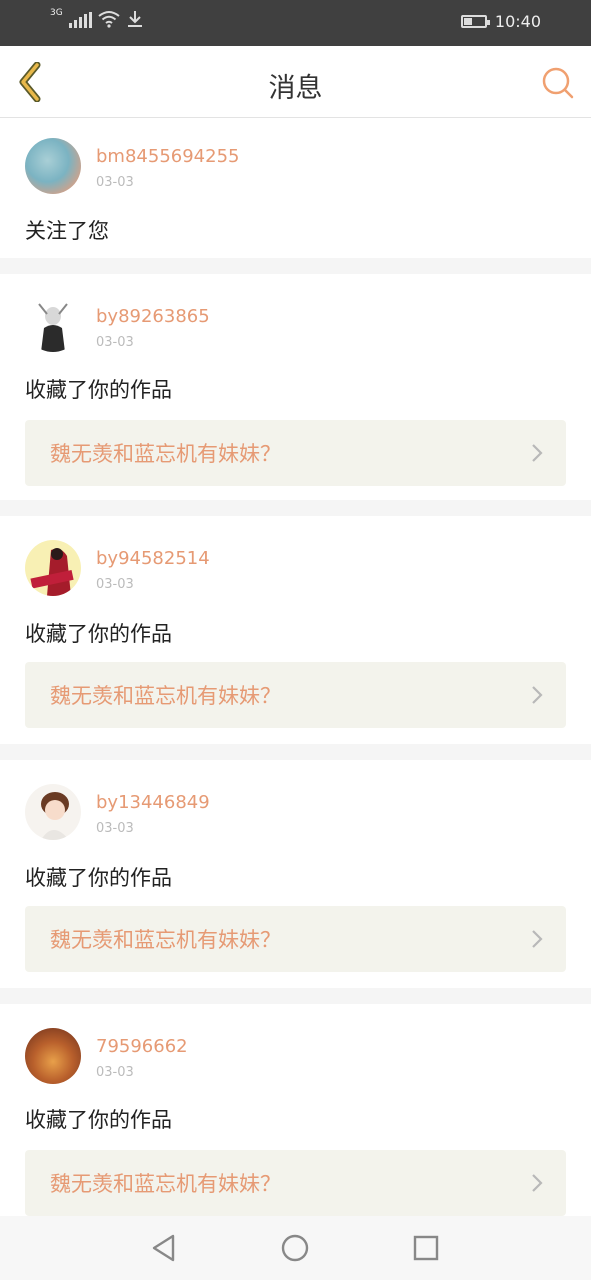 This screenshot has width=591, height=1280. What do you see at coordinates (167, 156) in the screenshot?
I see `user-name: bm8455694255` at bounding box center [167, 156].